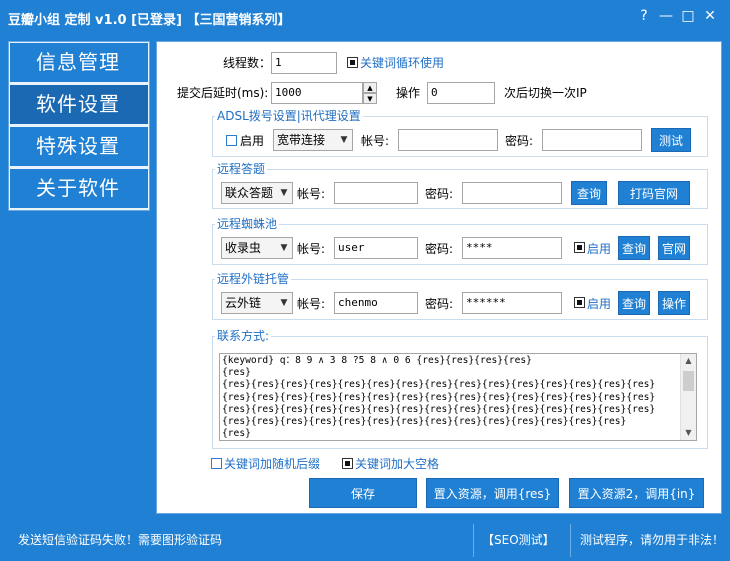 The image size is (730, 561). I want to click on save-button: 保存, so click(363, 493).